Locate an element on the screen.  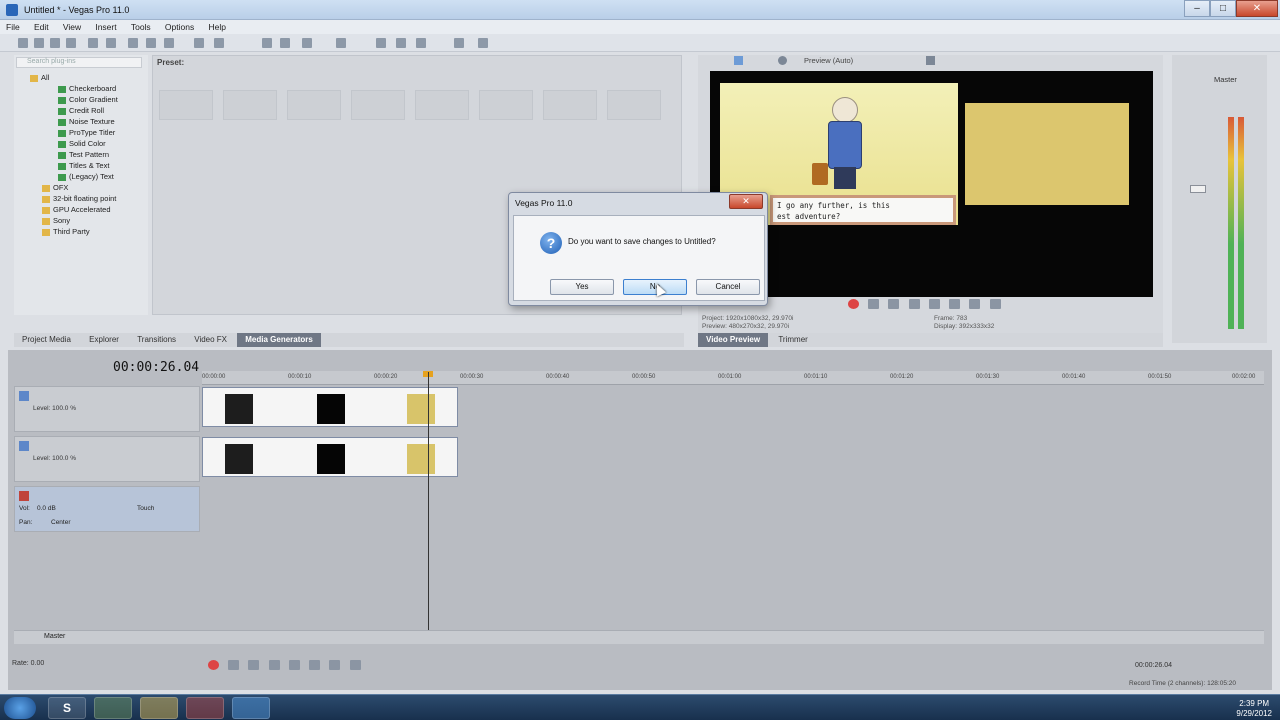
menu-edit: Edit is located at coordinates (41, 26).